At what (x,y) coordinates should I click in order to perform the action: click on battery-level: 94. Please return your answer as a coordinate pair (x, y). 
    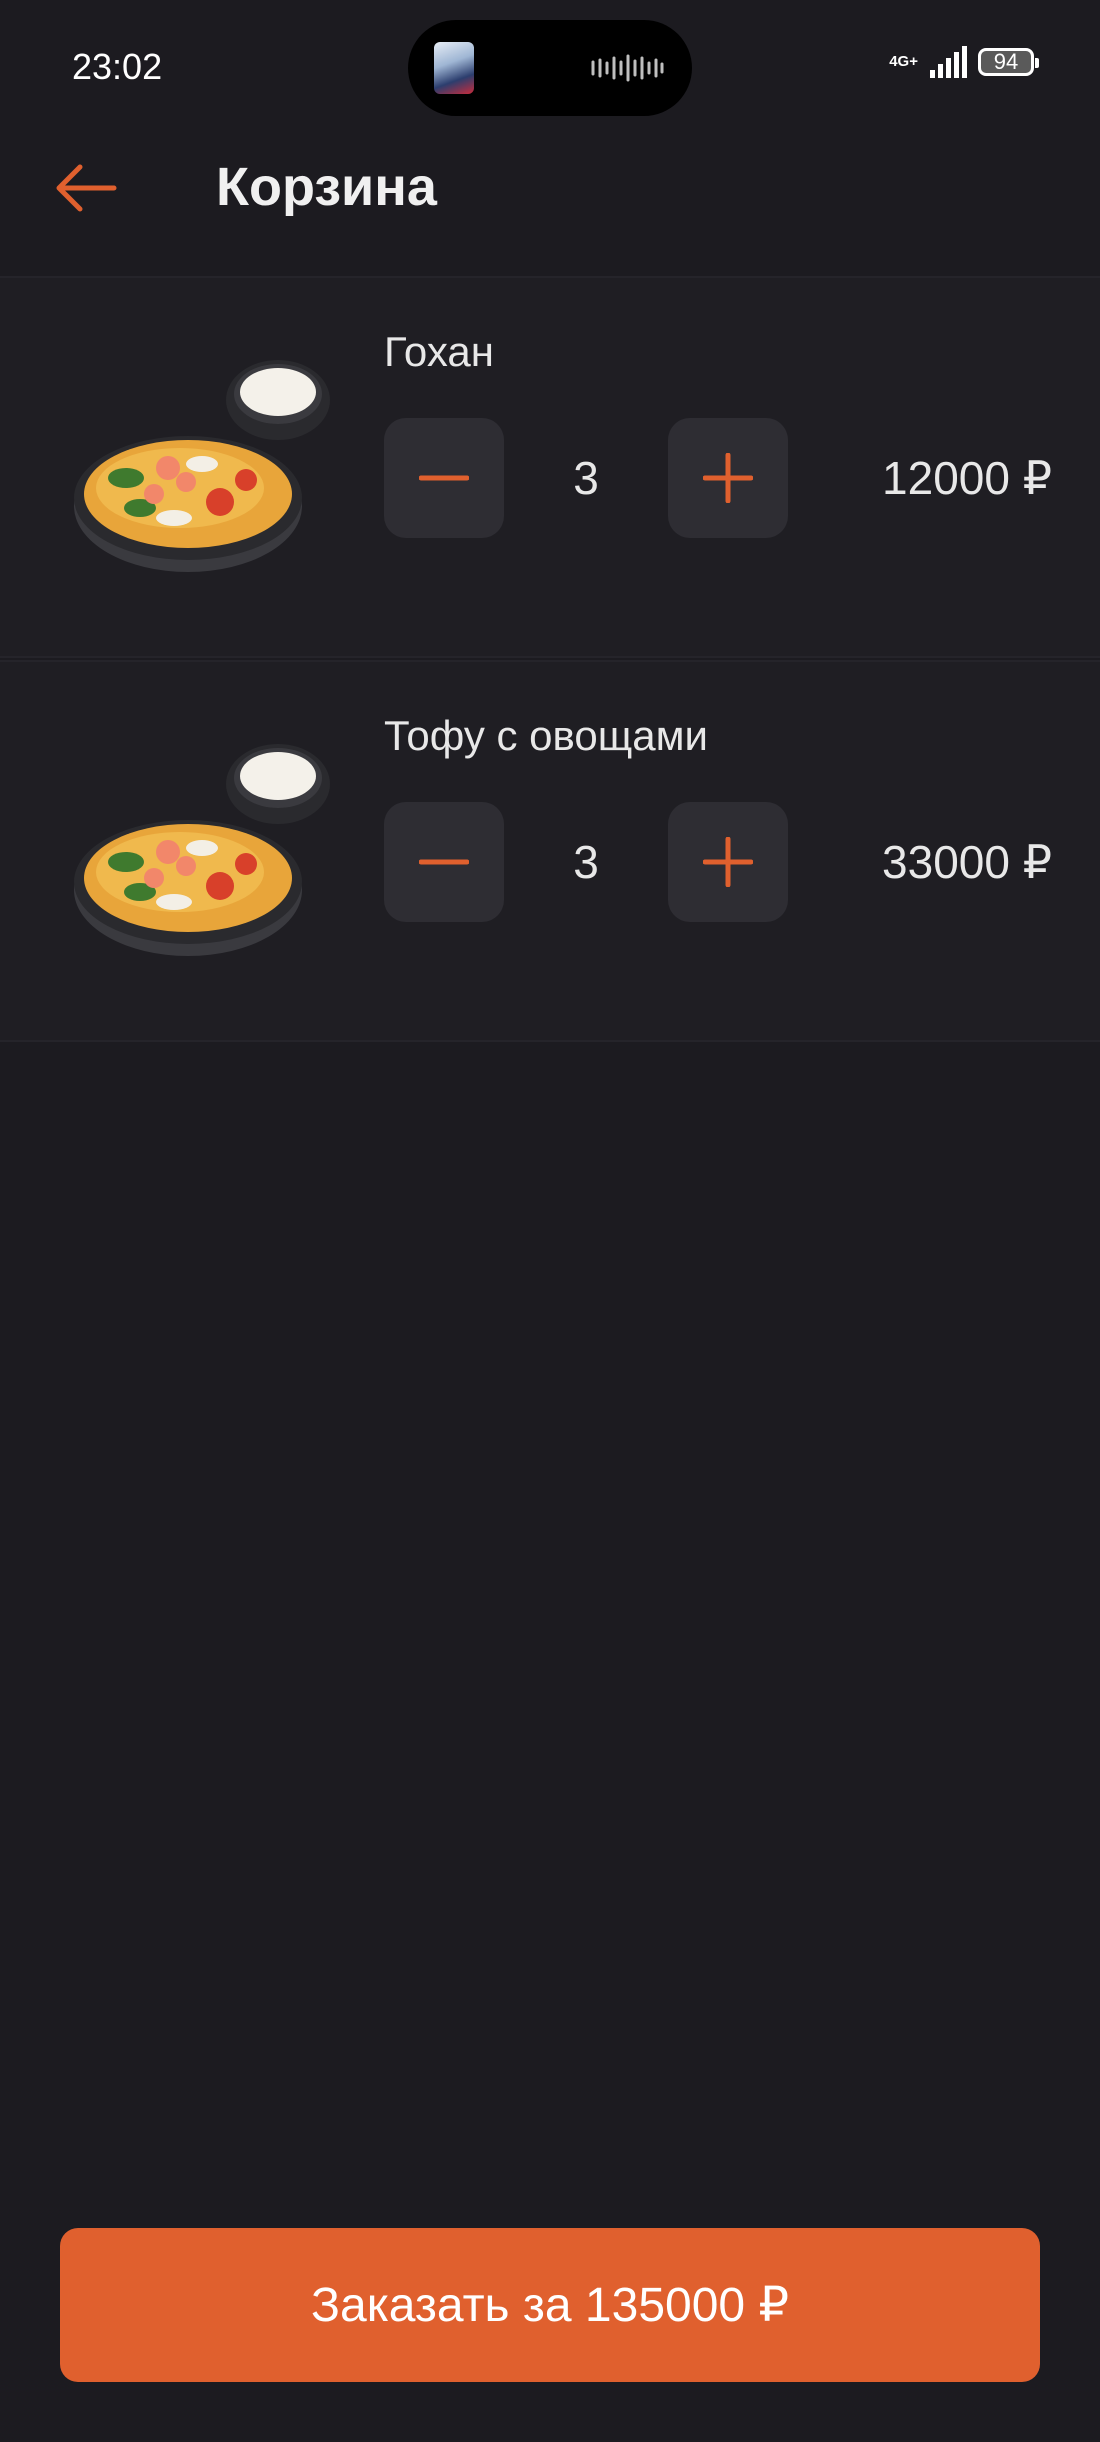
    Looking at the image, I should click on (1006, 61).